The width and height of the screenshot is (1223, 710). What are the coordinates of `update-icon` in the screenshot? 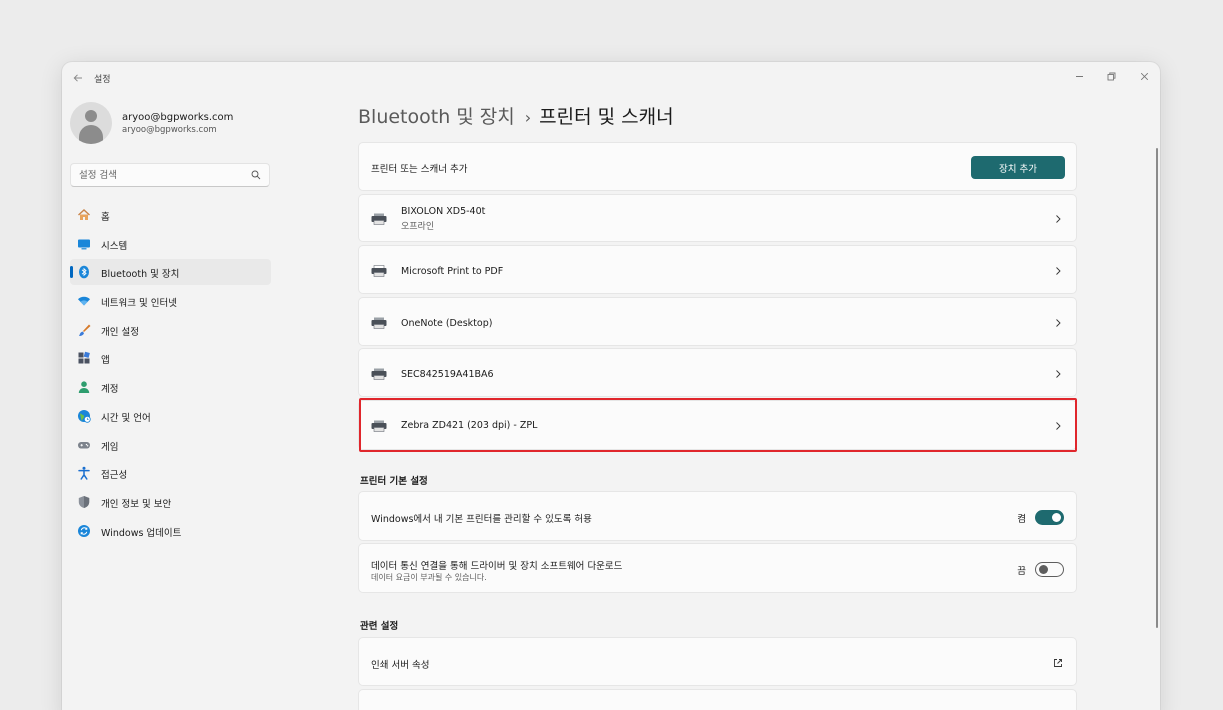 It's located at (84, 531).